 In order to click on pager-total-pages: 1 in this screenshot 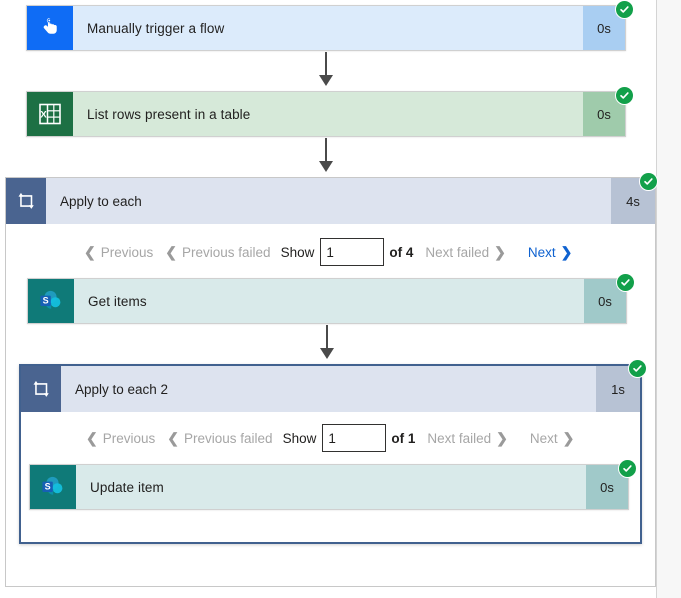, I will do `click(411, 438)`.